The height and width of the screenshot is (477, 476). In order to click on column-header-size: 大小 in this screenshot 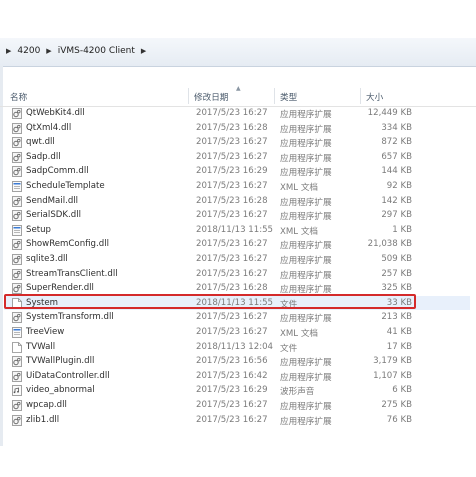, I will do `click(374, 97)`.